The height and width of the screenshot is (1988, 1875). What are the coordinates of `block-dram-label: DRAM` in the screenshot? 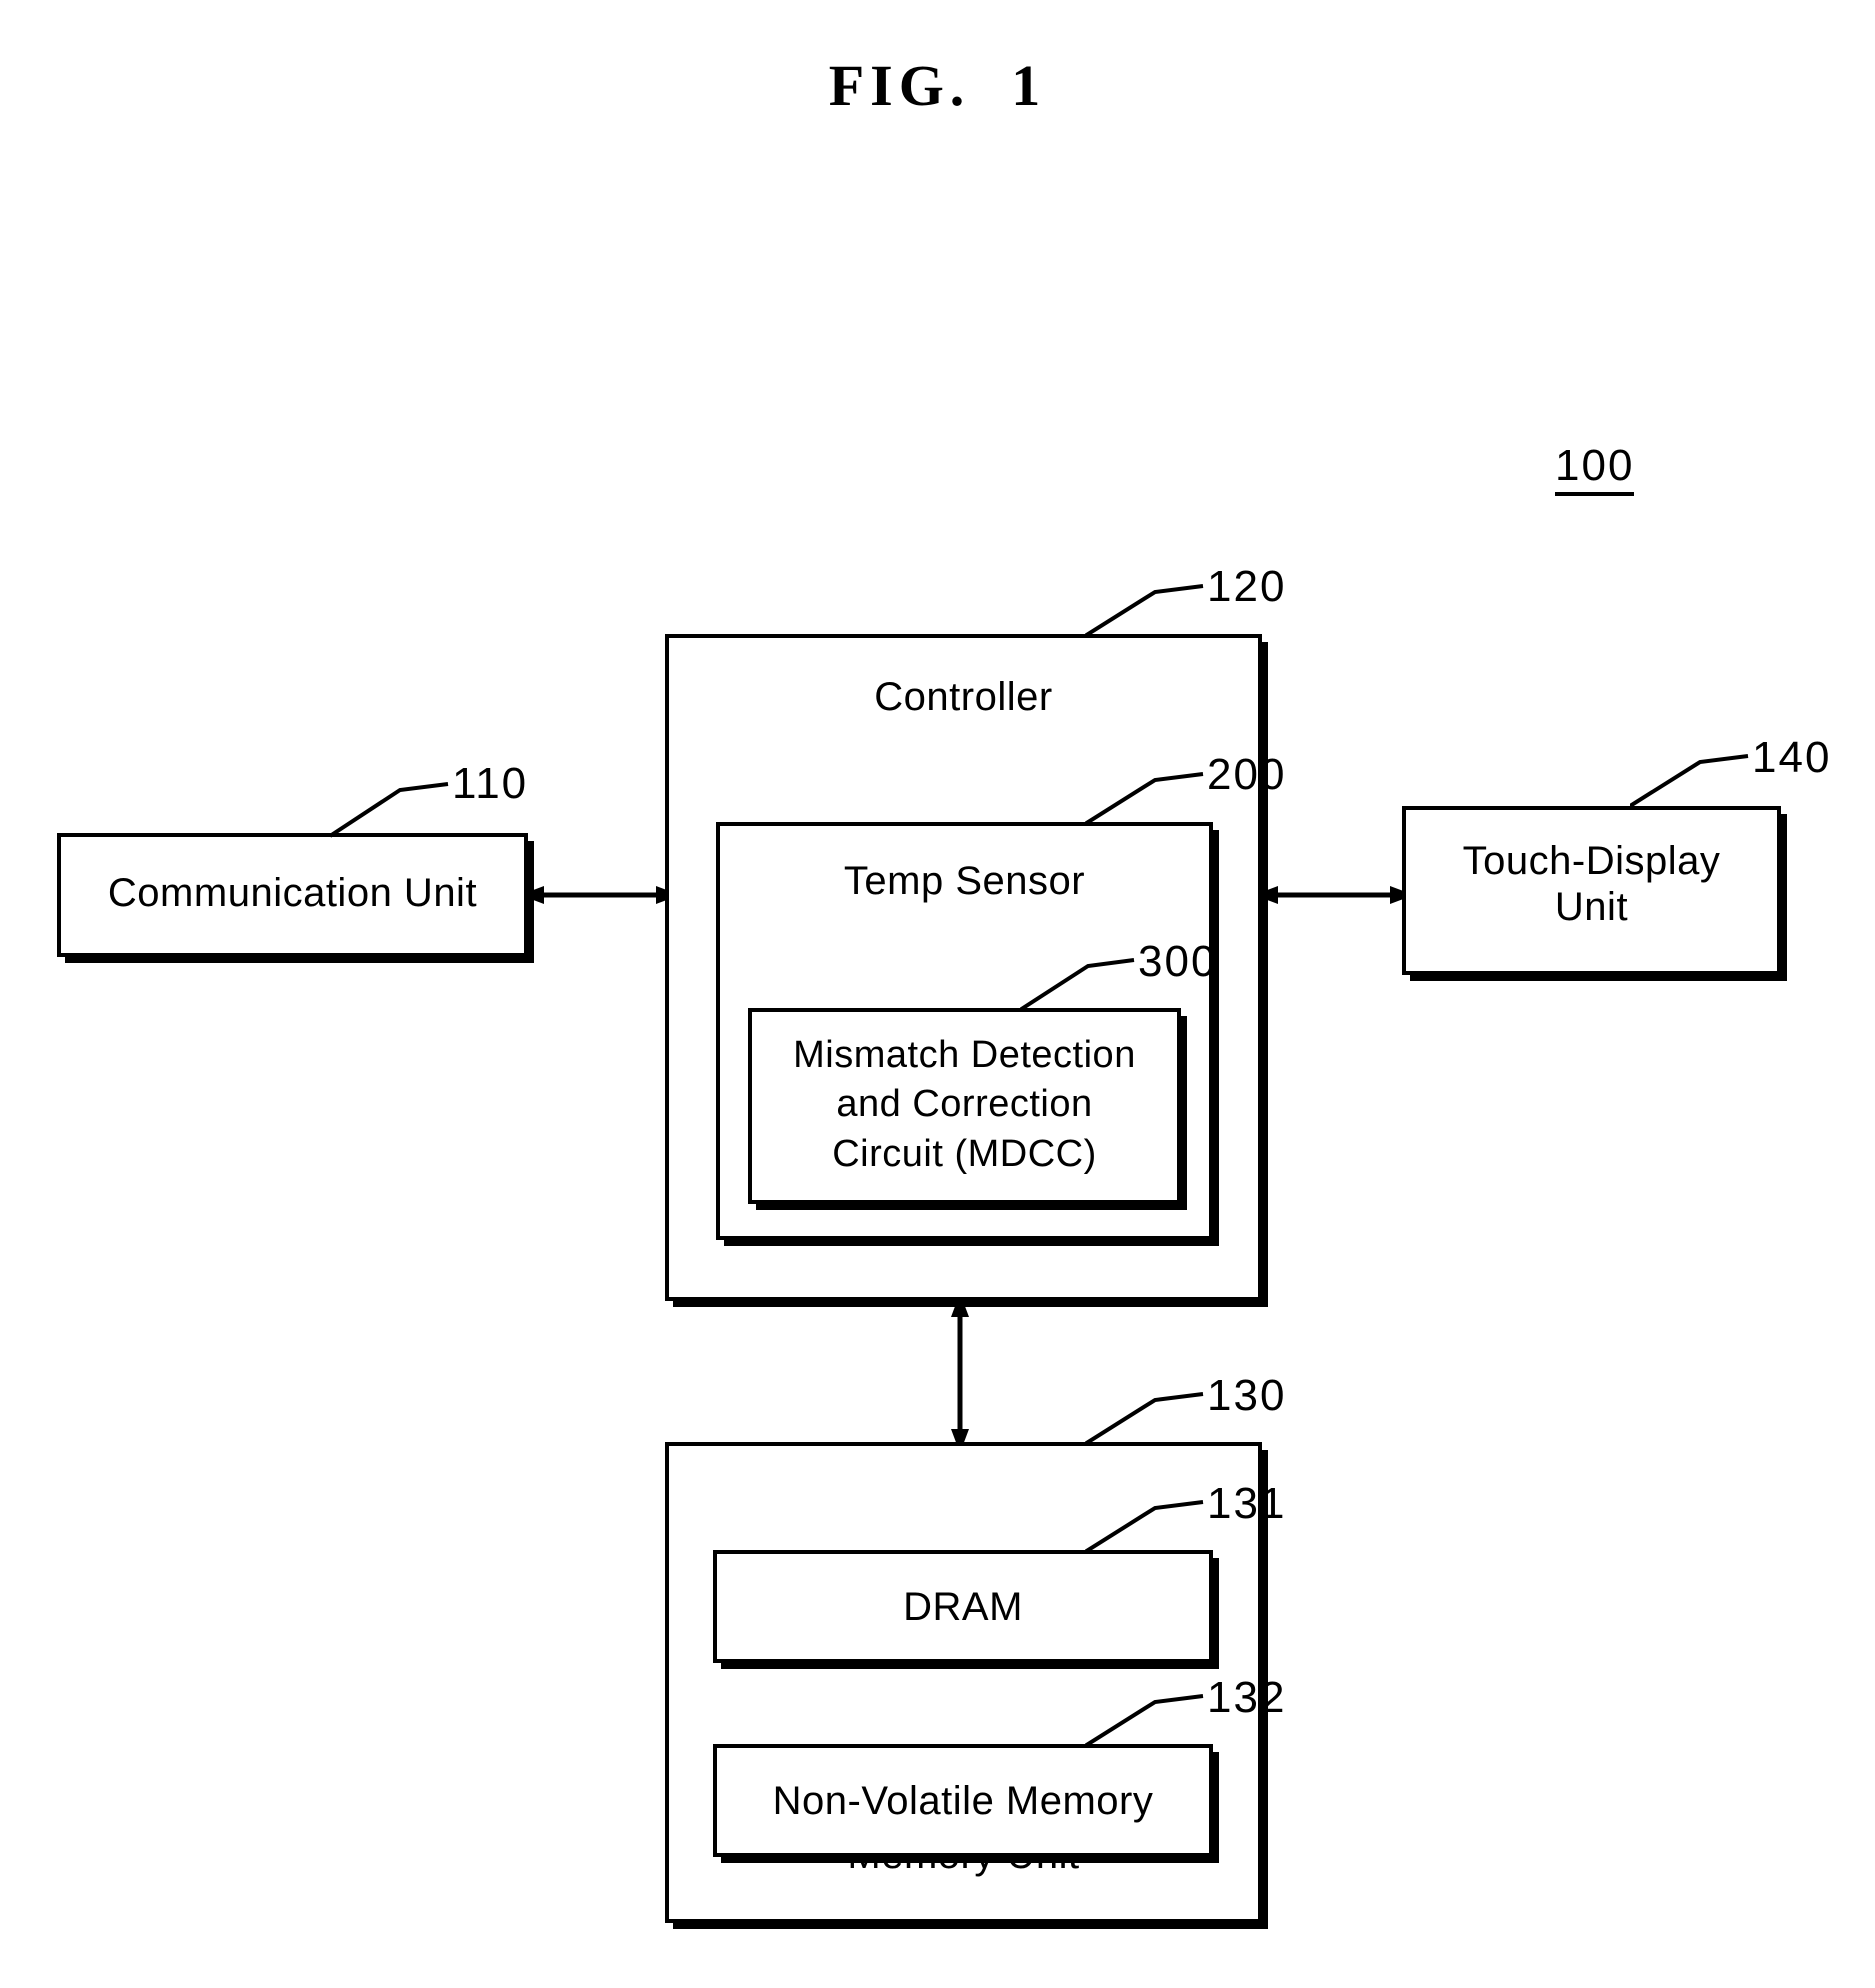 It's located at (963, 1607).